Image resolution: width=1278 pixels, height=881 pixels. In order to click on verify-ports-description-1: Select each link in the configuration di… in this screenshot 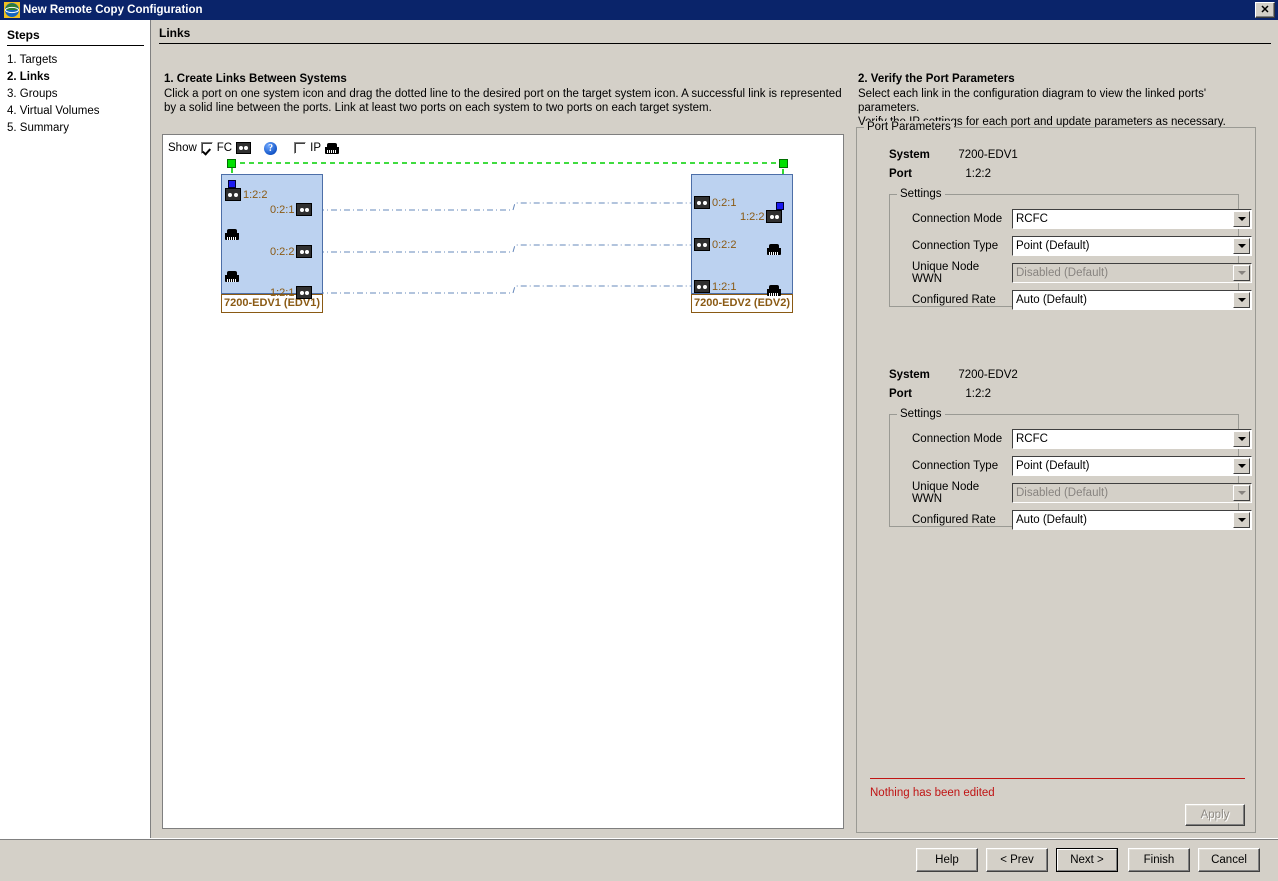, I will do `click(1032, 101)`.